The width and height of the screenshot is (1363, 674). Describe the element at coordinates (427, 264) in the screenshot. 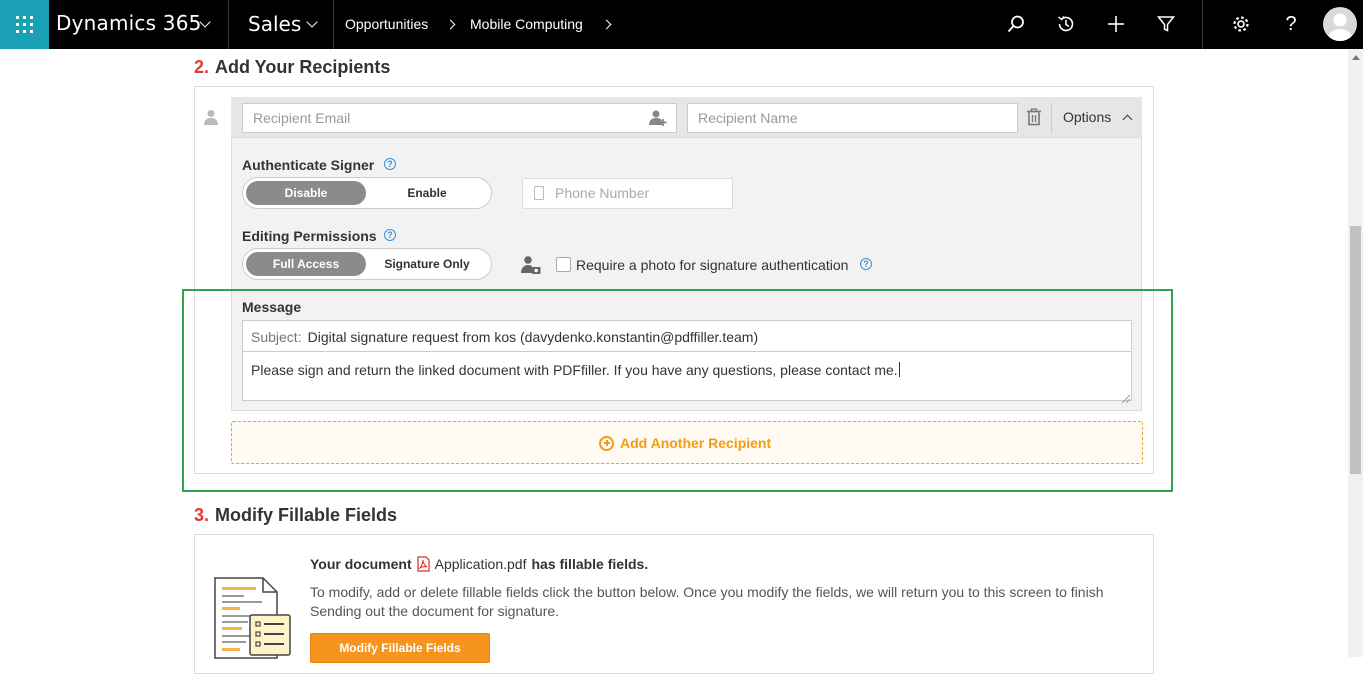

I see `signature-only-option: Signature Only` at that location.